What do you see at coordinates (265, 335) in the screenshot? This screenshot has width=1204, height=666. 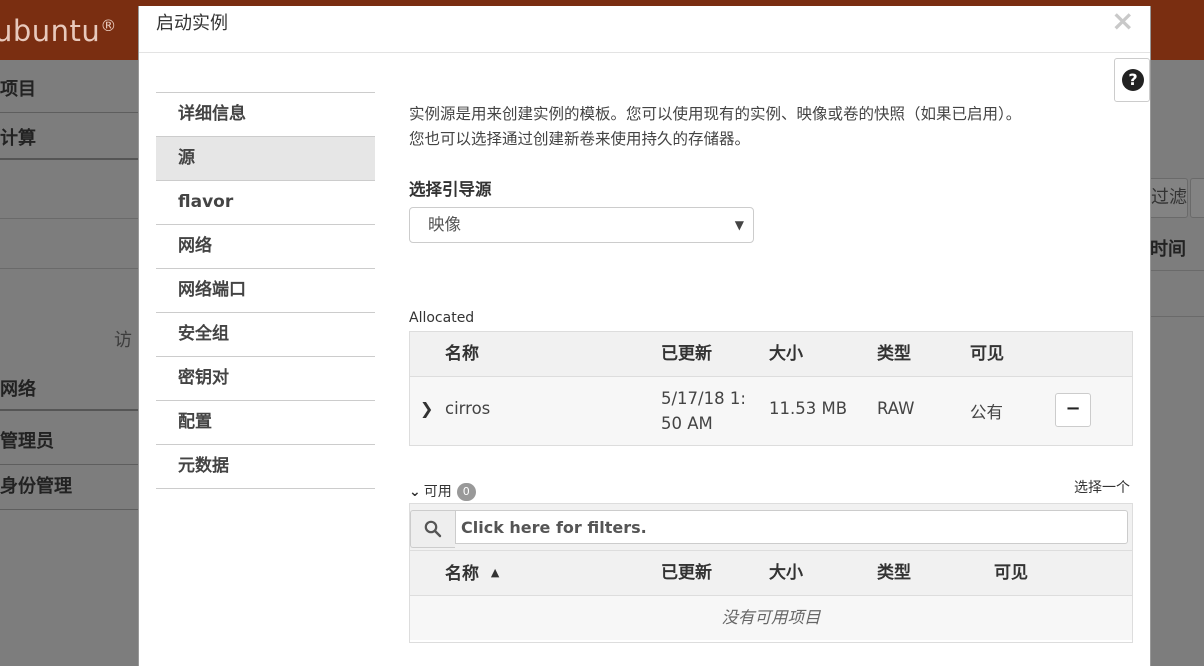 I see `step-security-groups: 安全组` at bounding box center [265, 335].